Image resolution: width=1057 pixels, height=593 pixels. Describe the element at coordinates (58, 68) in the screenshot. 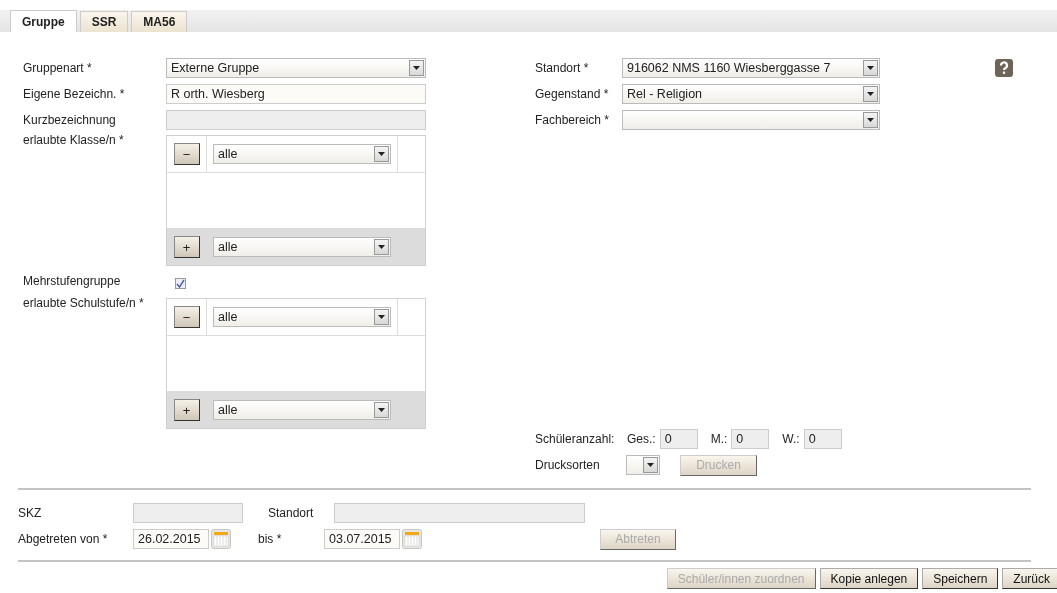

I see `field-label: Gruppenart *` at that location.